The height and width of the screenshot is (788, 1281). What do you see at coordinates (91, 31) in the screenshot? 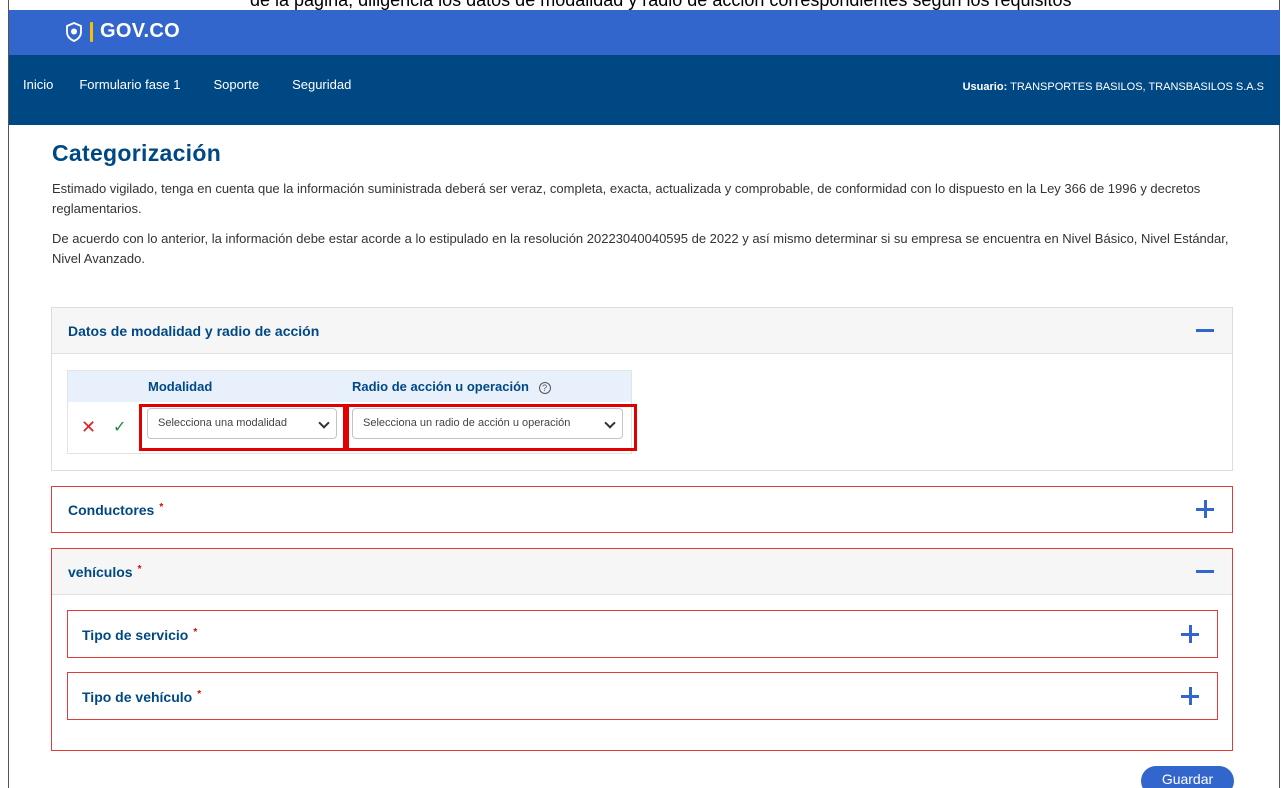
I see `logo-separator` at bounding box center [91, 31].